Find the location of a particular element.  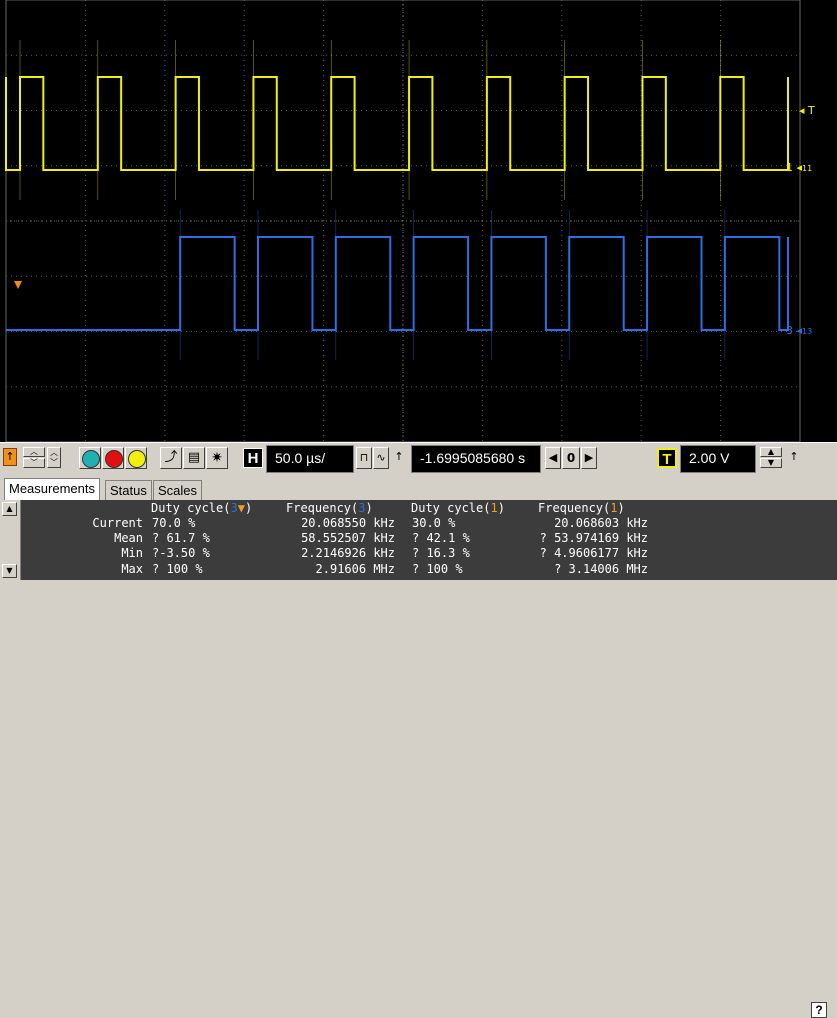

red-circle-icon is located at coordinates (114, 459).